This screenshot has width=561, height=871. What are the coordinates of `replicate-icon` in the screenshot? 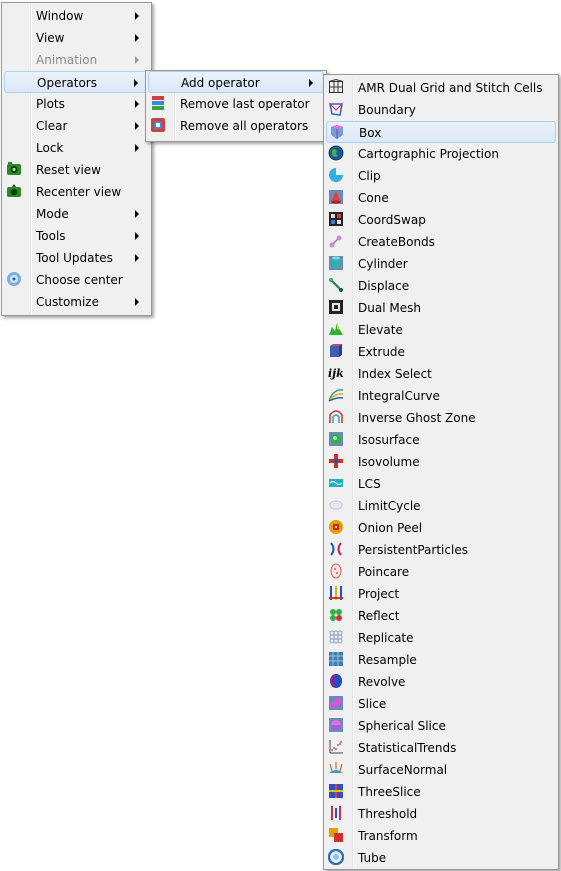 It's located at (336, 637).